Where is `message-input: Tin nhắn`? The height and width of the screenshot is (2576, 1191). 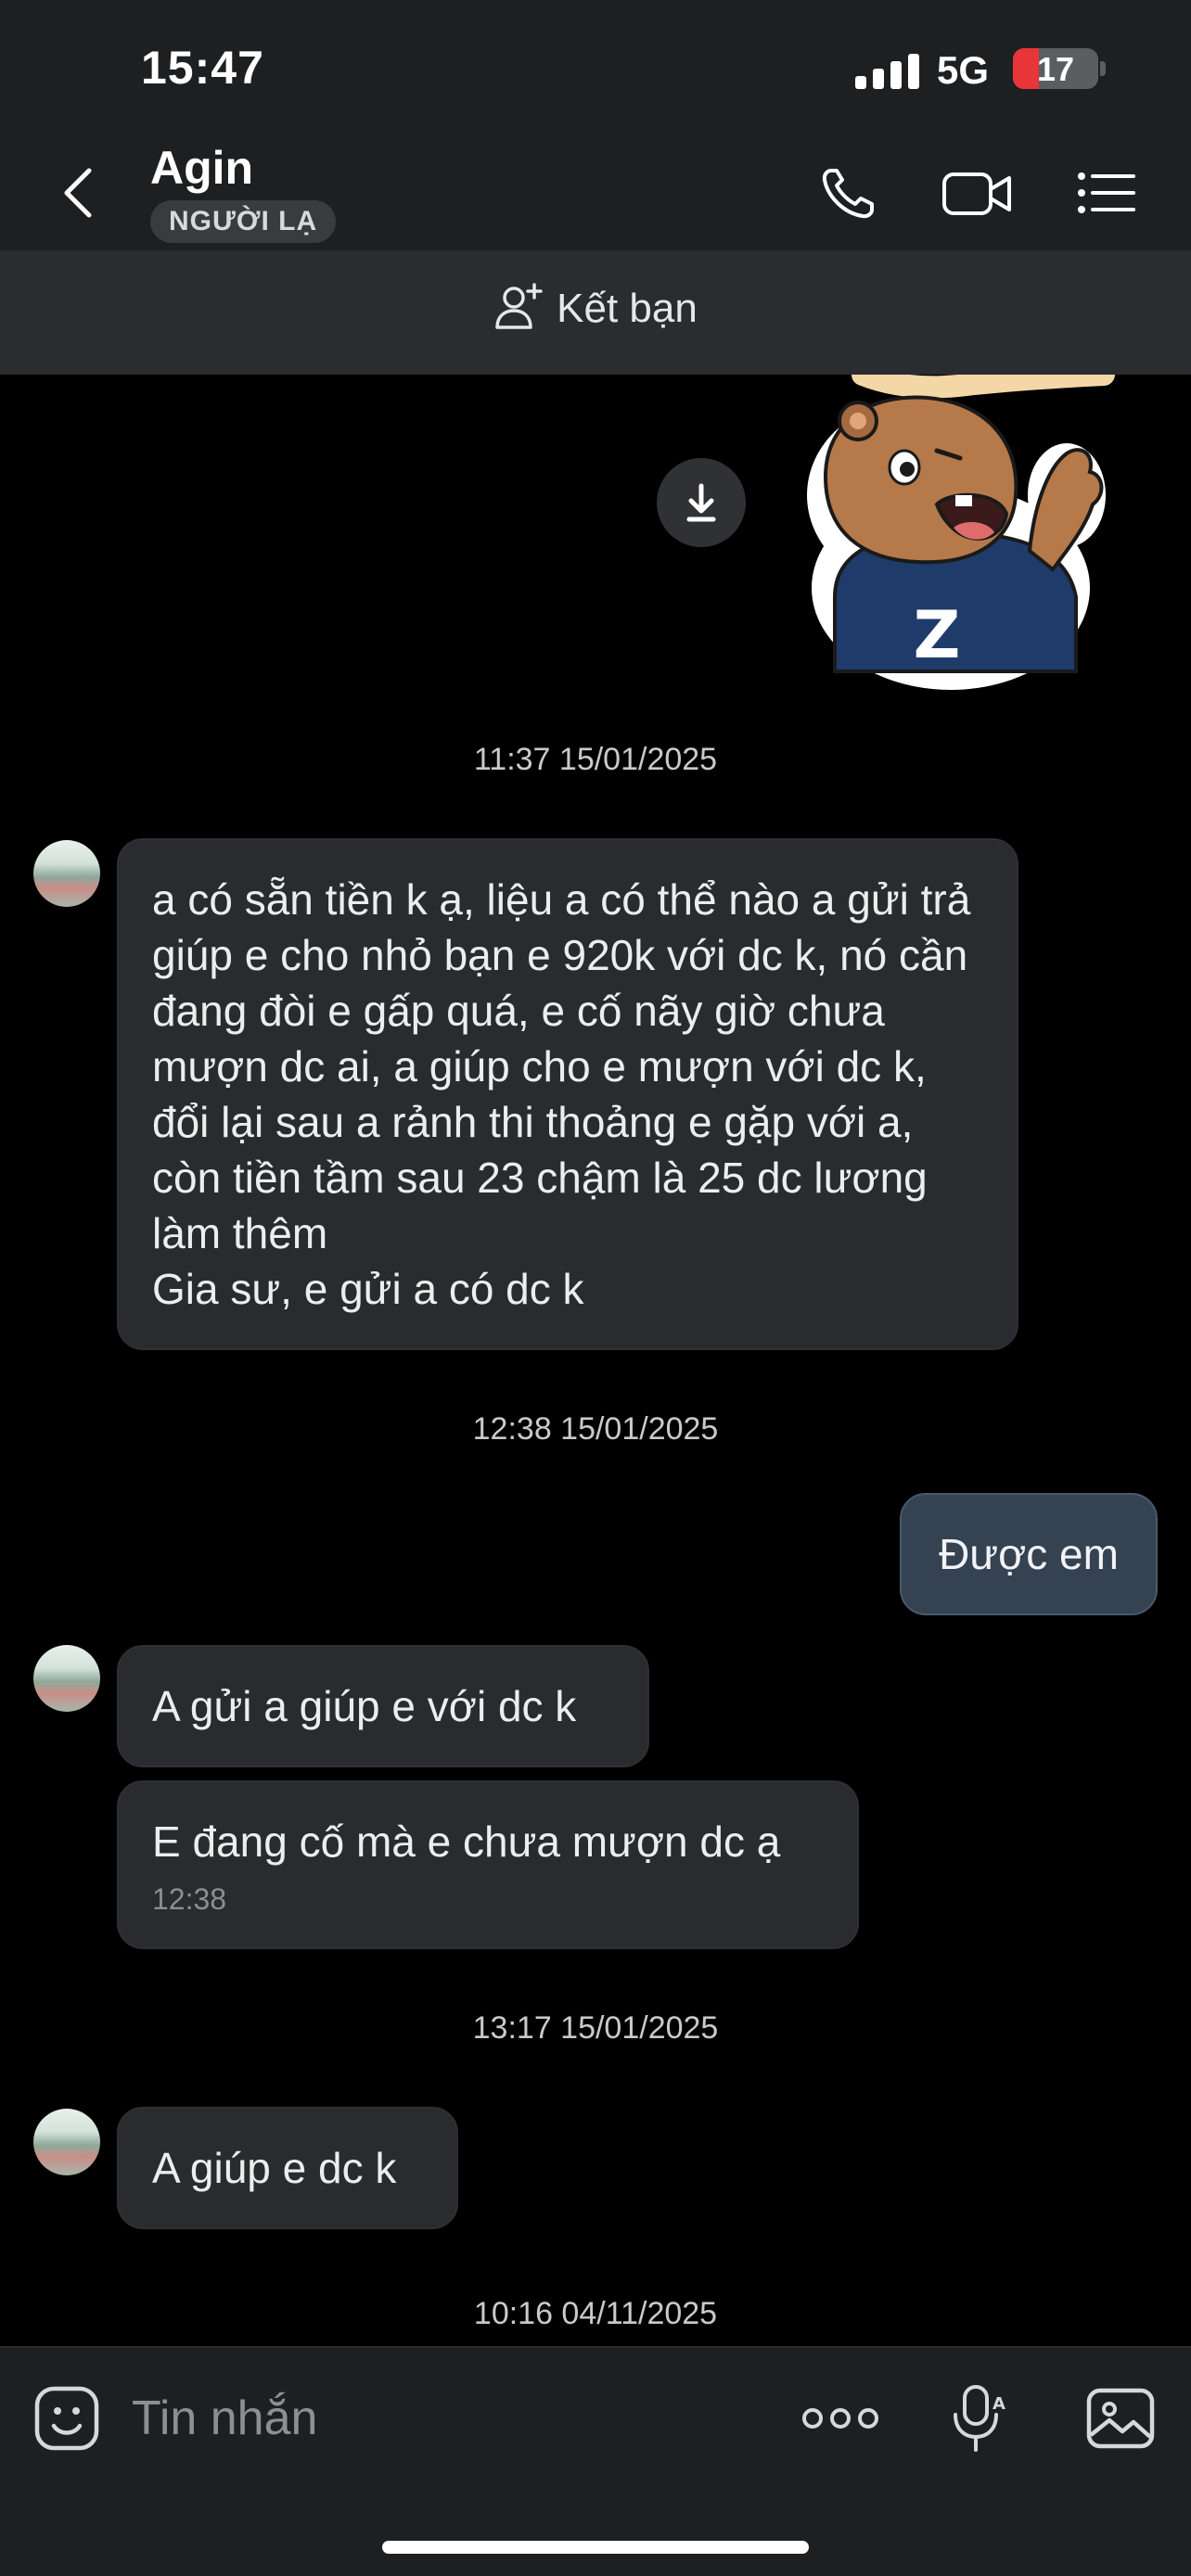
message-input: Tin nhắn is located at coordinates (224, 2419).